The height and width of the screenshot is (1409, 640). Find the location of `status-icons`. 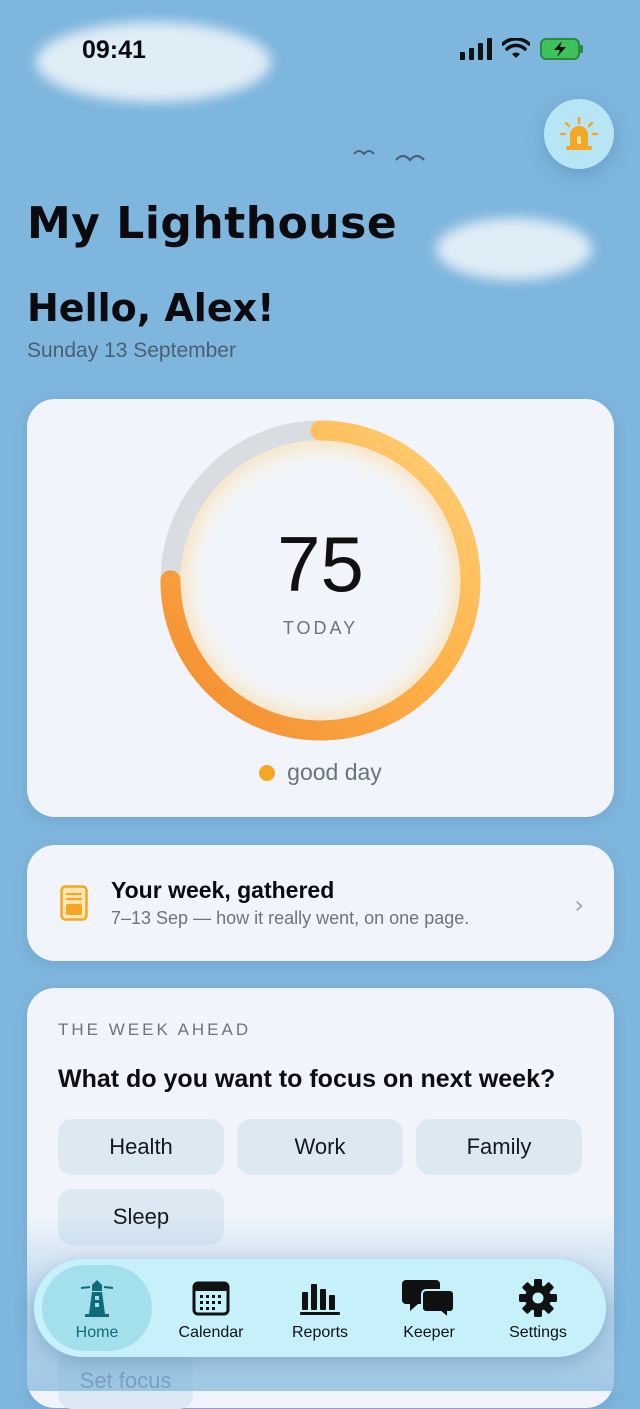

status-icons is located at coordinates (522, 49).